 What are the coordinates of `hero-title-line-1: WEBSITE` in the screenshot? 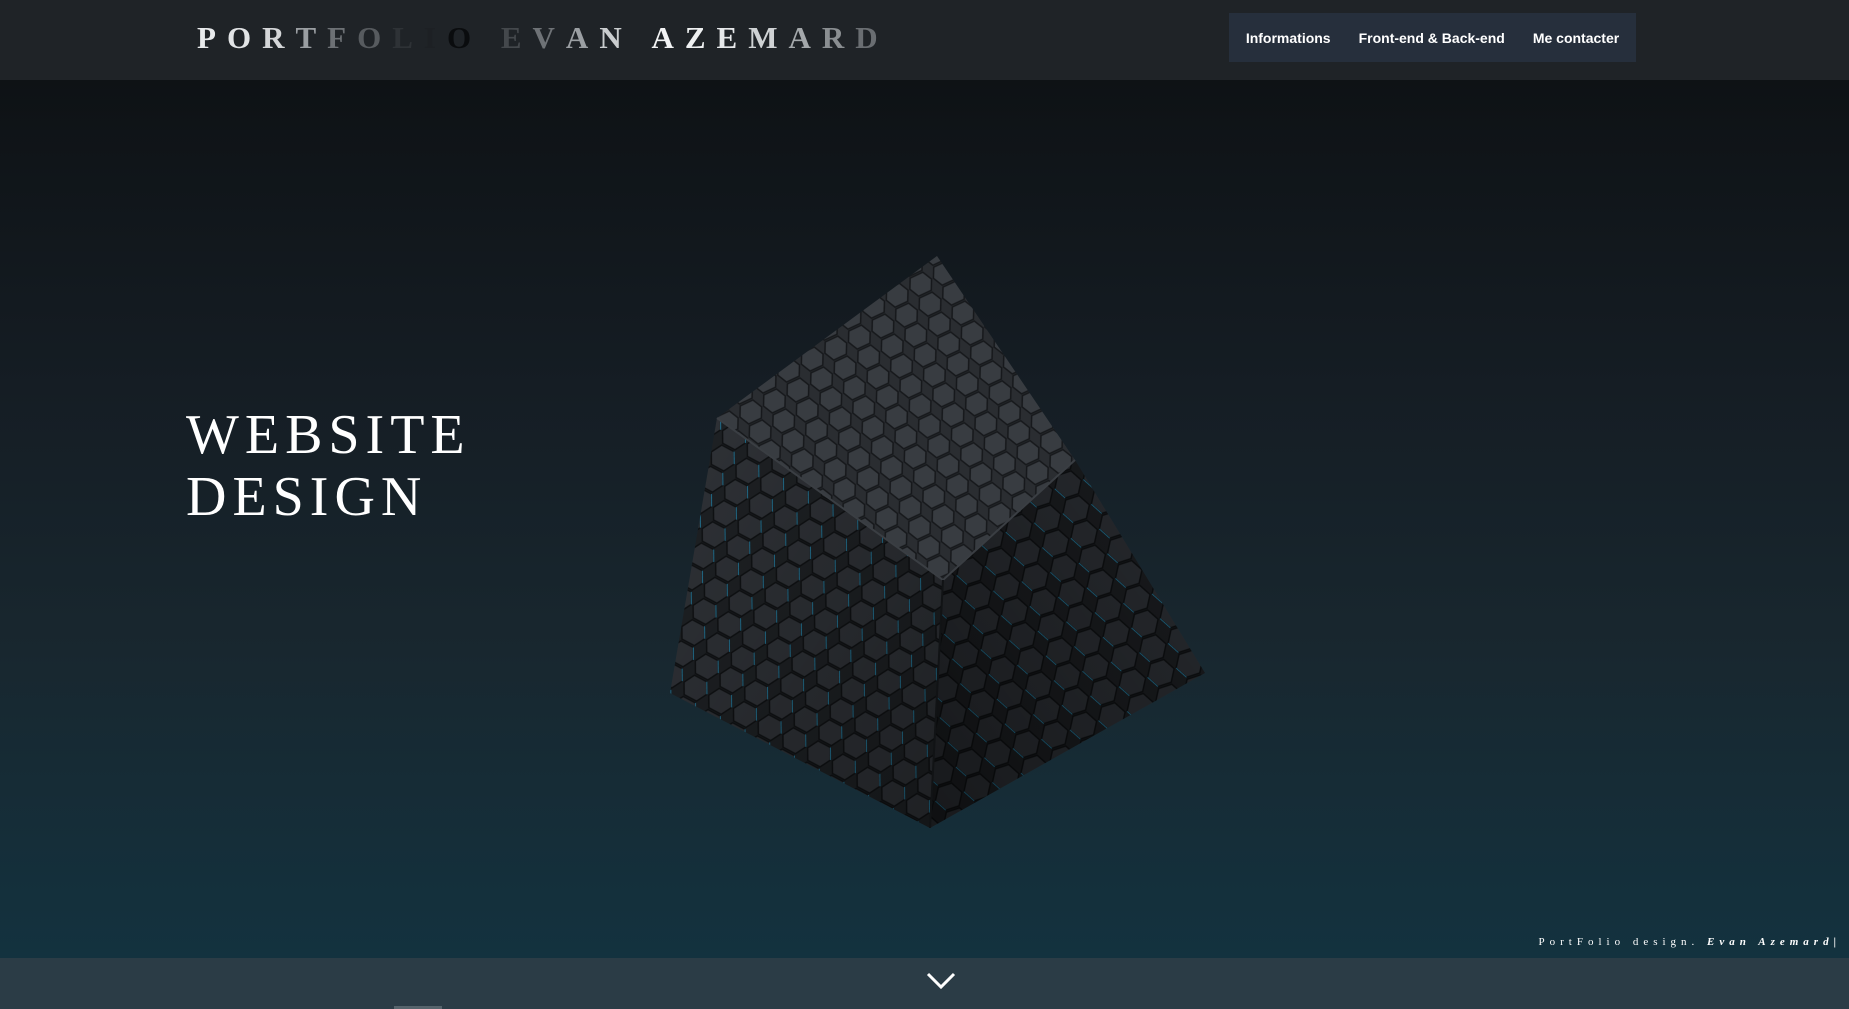 It's located at (328, 435).